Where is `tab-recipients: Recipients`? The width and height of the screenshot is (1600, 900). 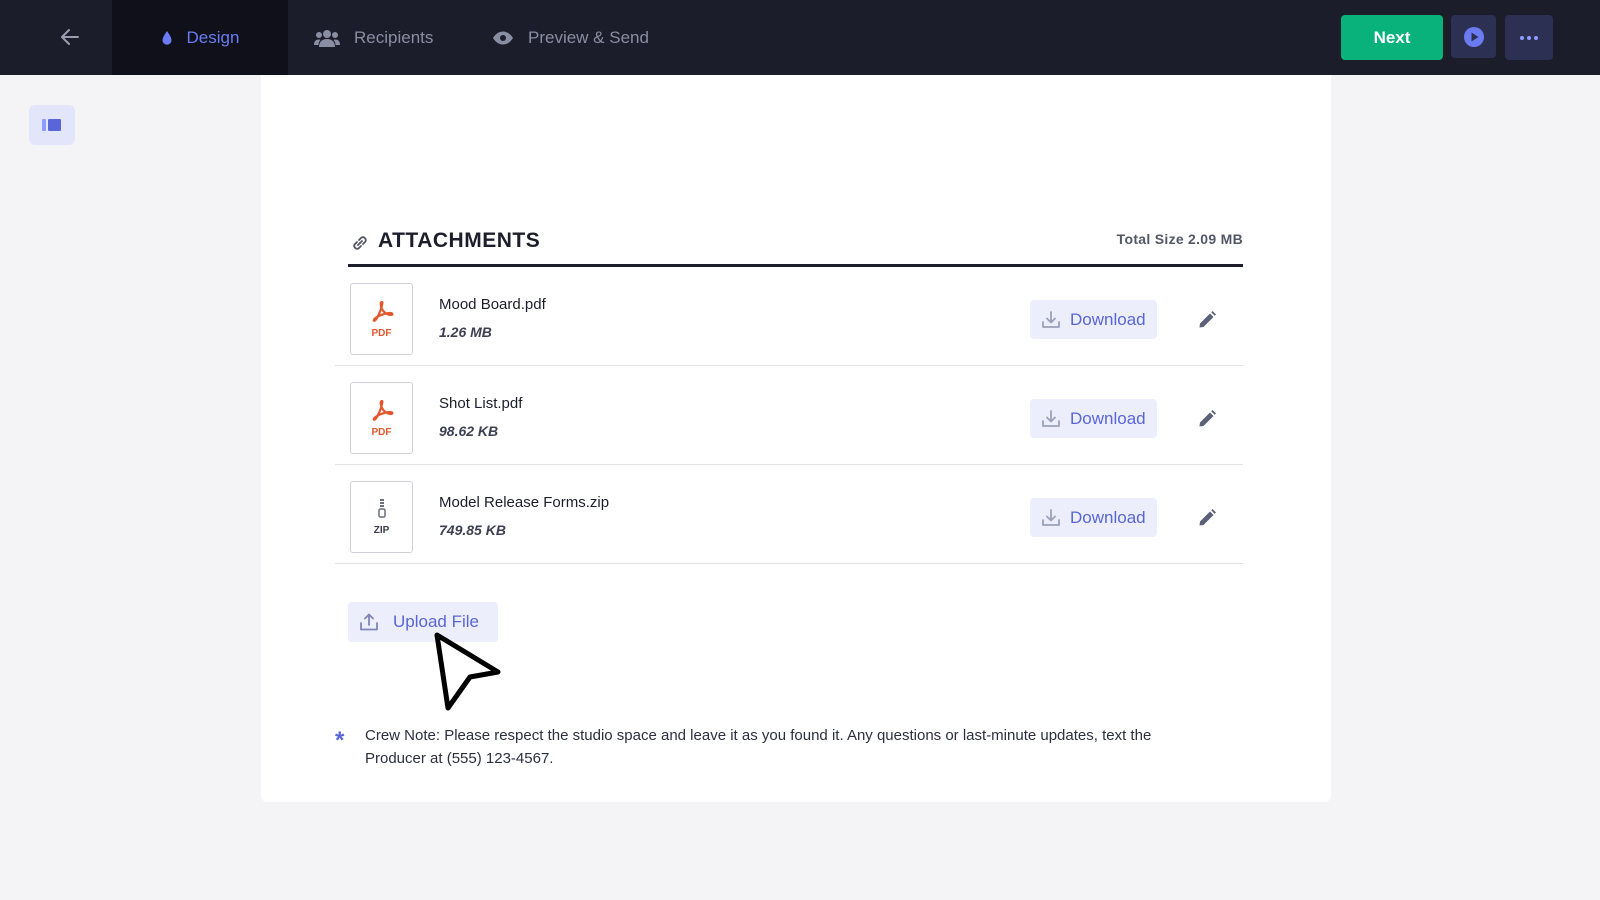
tab-recipients: Recipients is located at coordinates (373, 37).